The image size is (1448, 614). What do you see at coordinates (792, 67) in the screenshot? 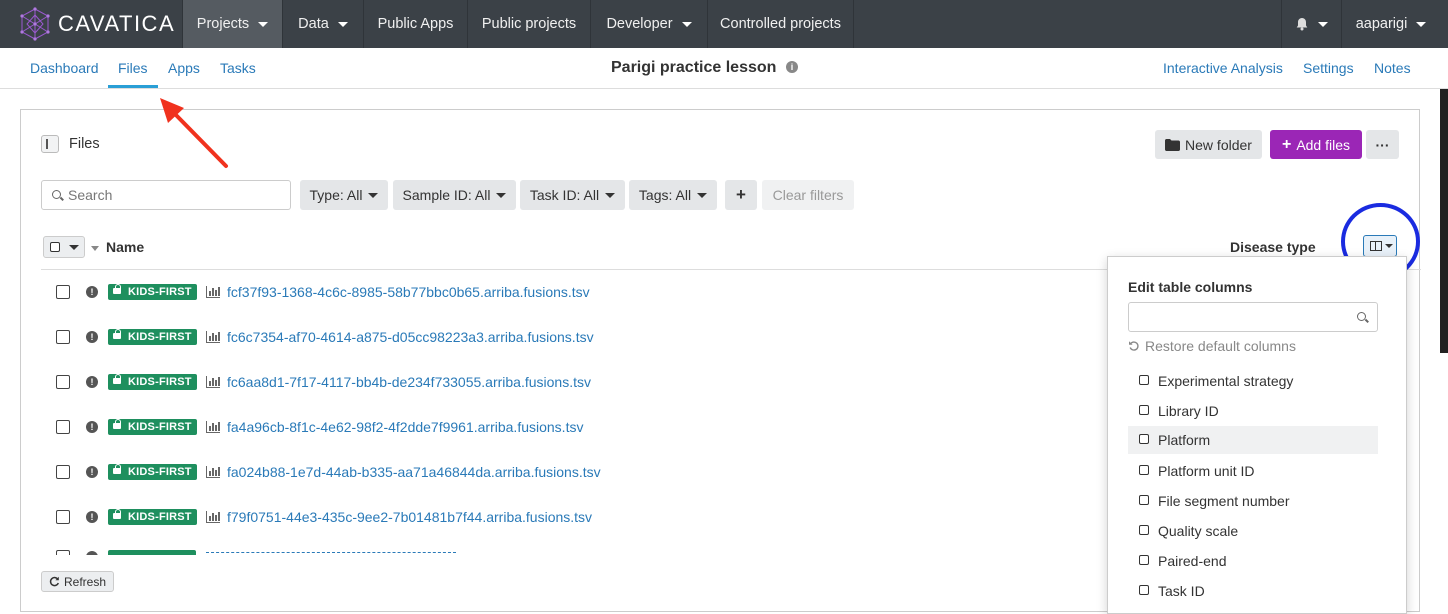
I see `info-icon: i` at bounding box center [792, 67].